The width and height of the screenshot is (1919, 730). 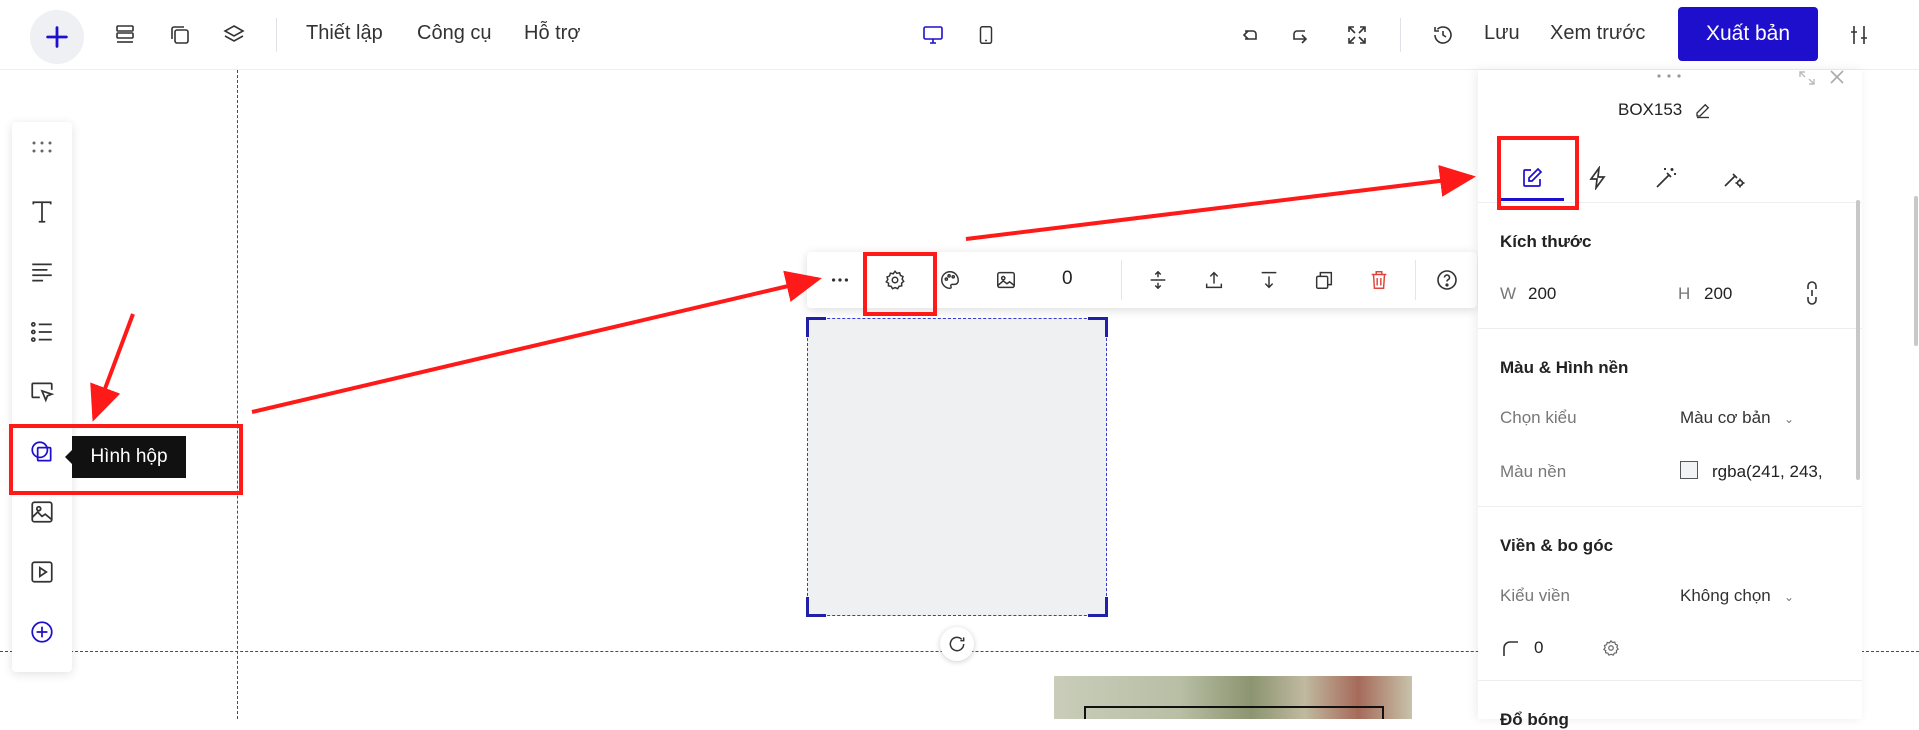 I want to click on menu-tools: Công cụ, so click(x=454, y=33).